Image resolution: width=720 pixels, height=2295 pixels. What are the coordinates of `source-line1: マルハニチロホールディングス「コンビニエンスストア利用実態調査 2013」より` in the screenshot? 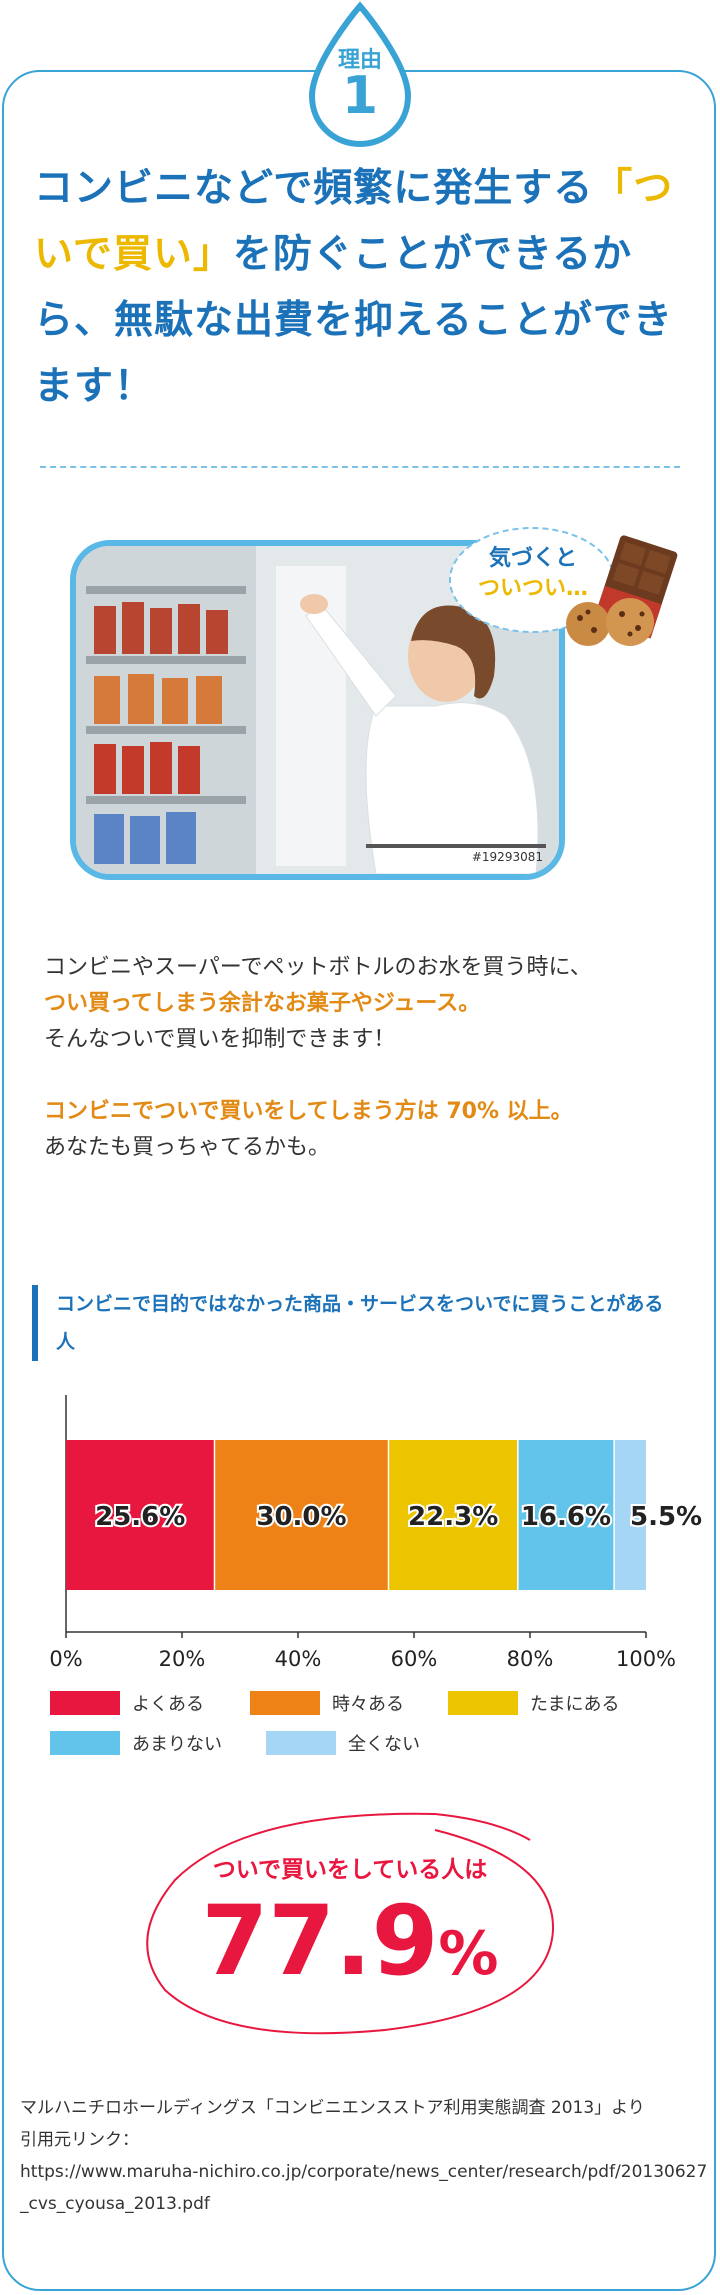 It's located at (332, 2108).